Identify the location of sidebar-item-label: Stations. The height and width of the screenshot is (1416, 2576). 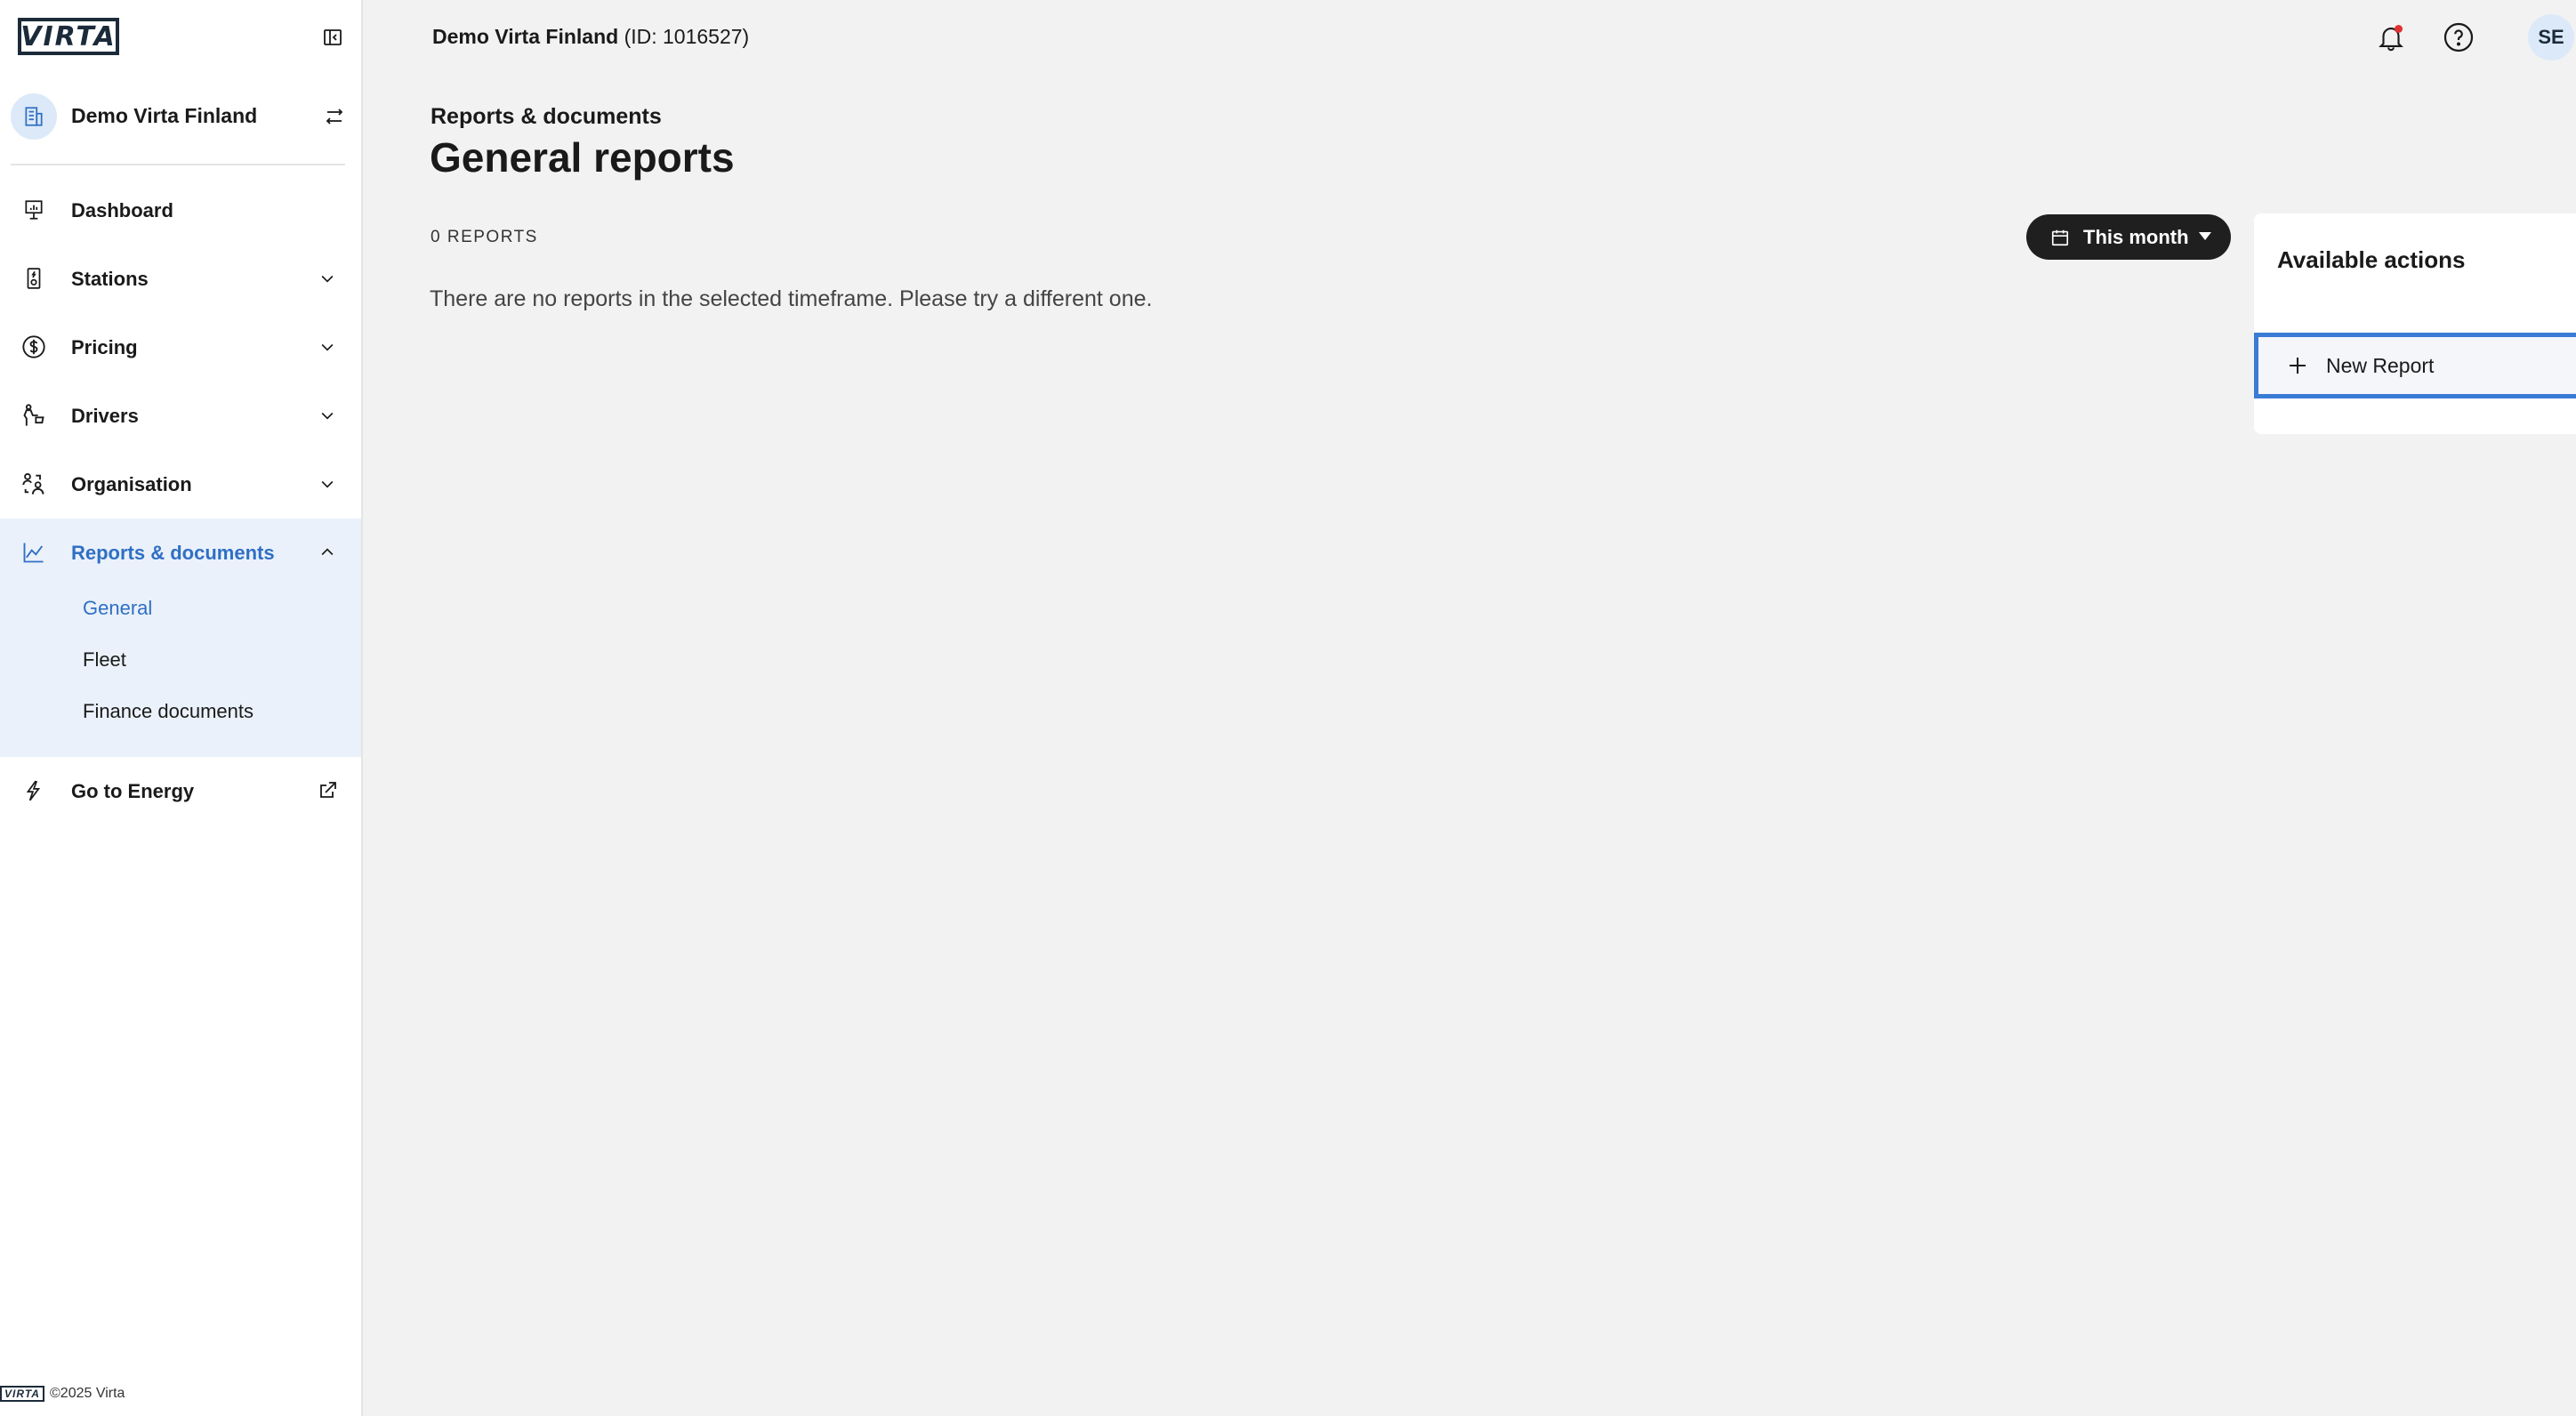
(110, 279).